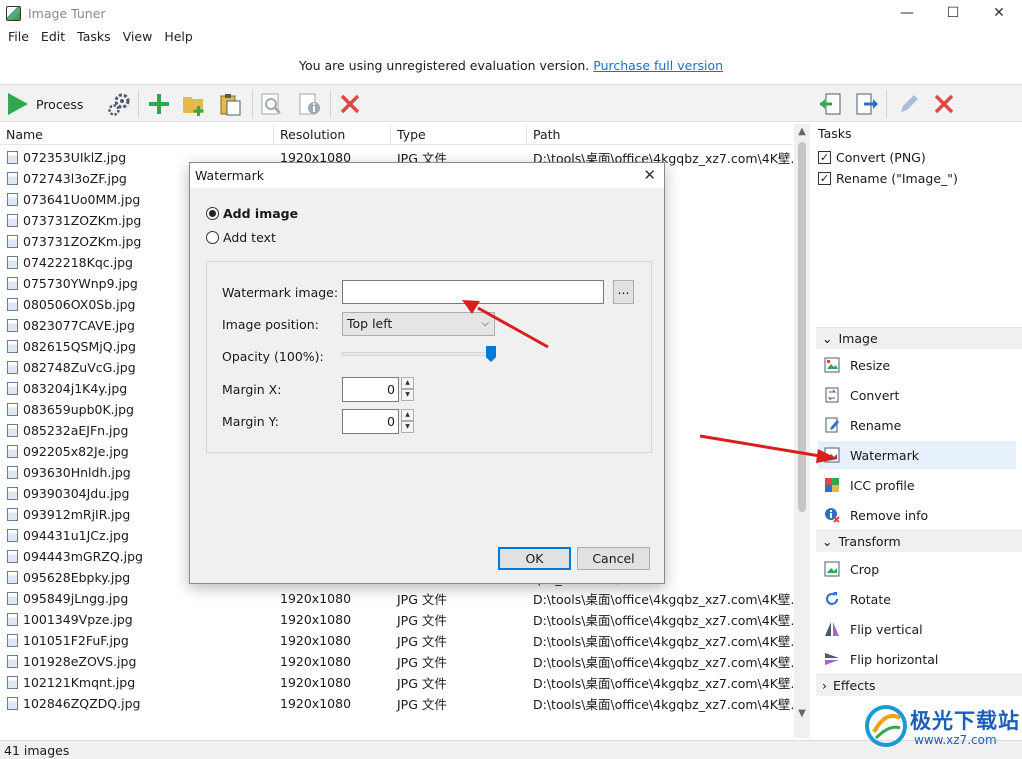 This screenshot has width=1022, height=759. Describe the element at coordinates (919, 541) in the screenshot. I see `group-transform: ⌄ Transform` at that location.